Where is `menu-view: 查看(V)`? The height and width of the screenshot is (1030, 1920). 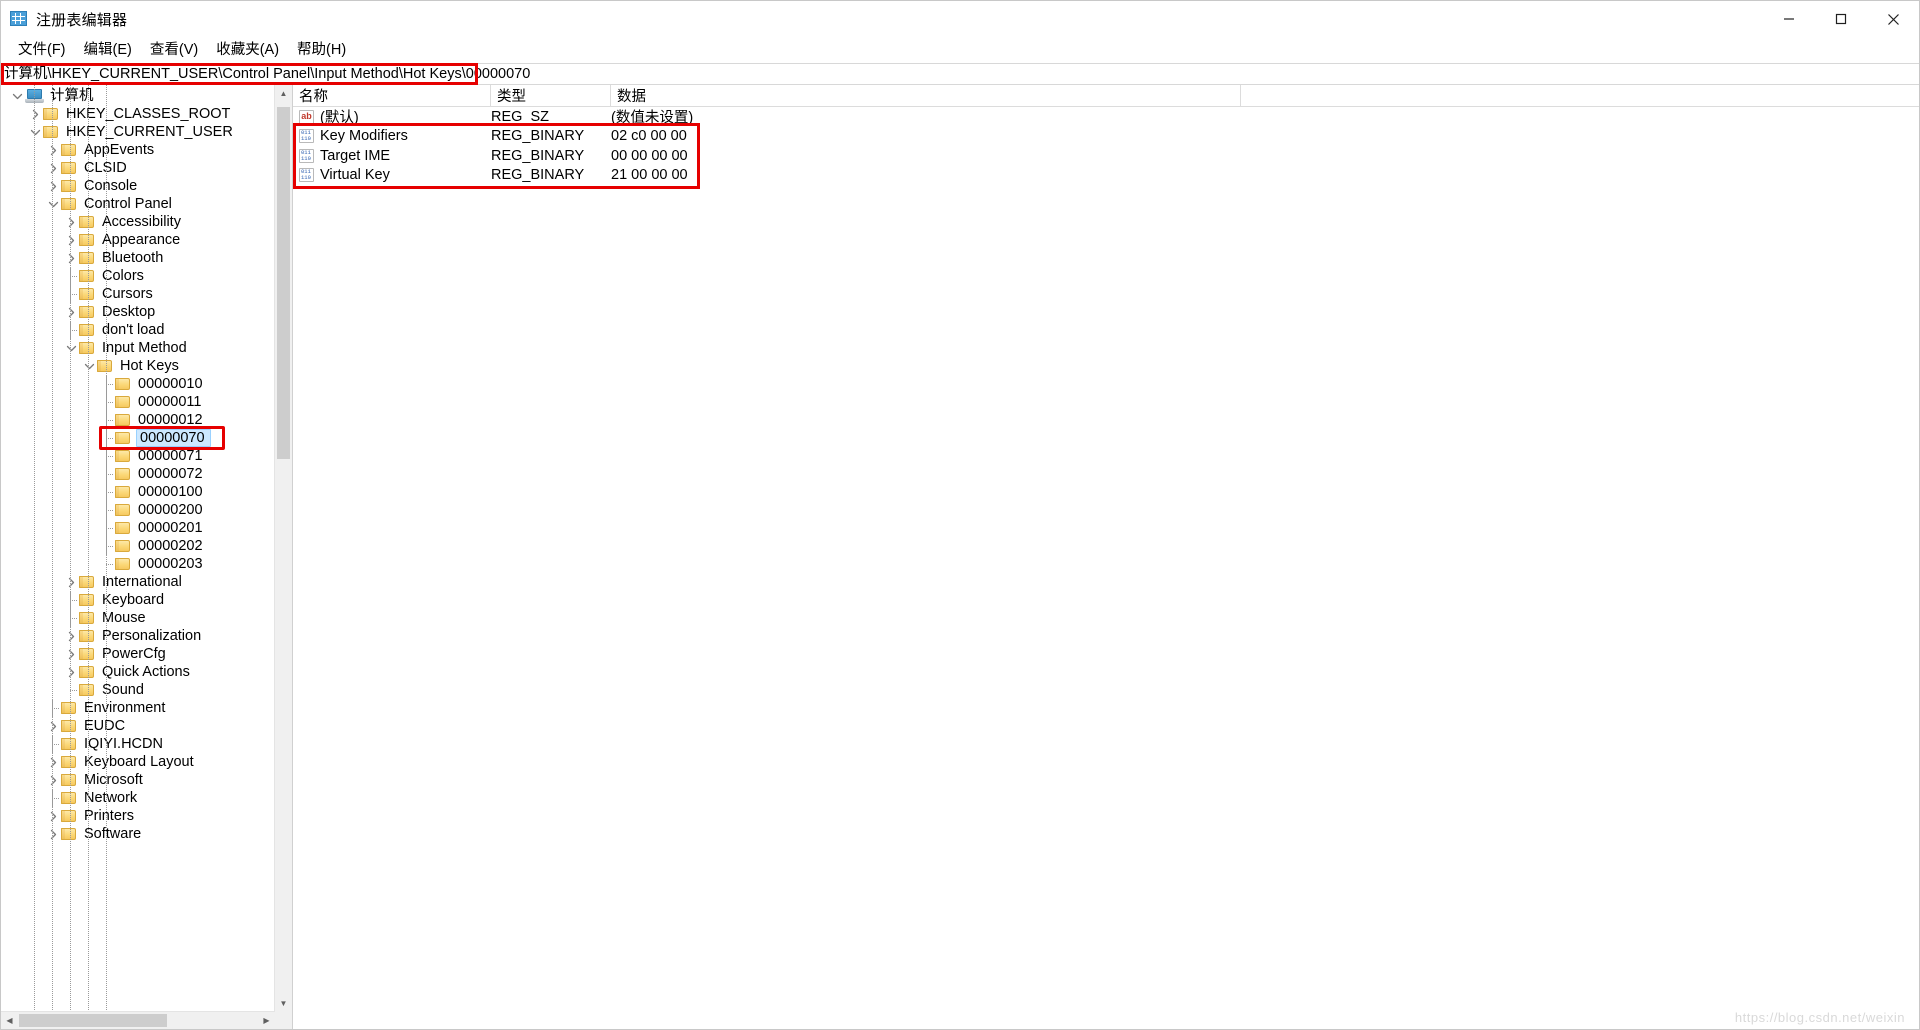
menu-view: 查看(V) is located at coordinates (174, 50).